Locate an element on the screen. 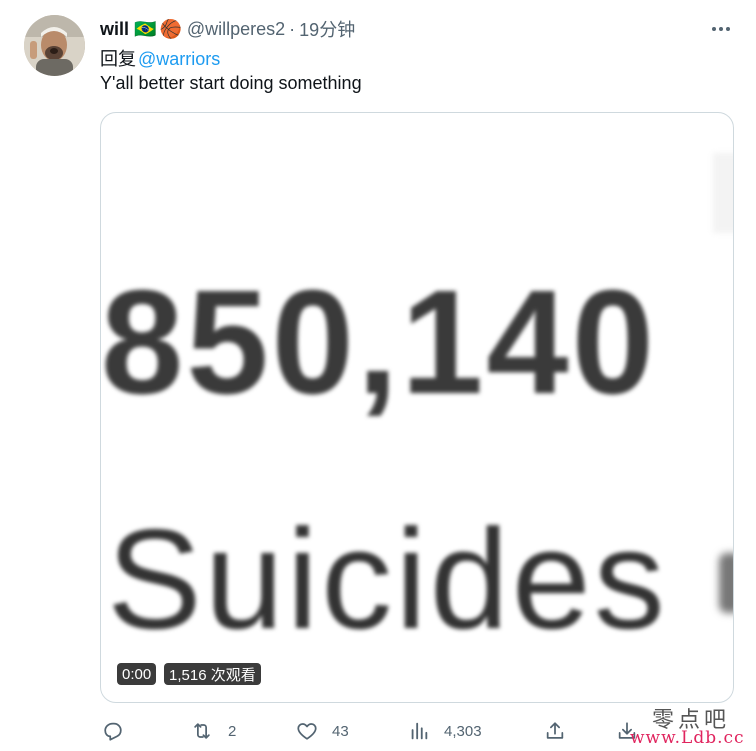 This screenshot has height=751, width=756. like-icon is located at coordinates (307, 731).